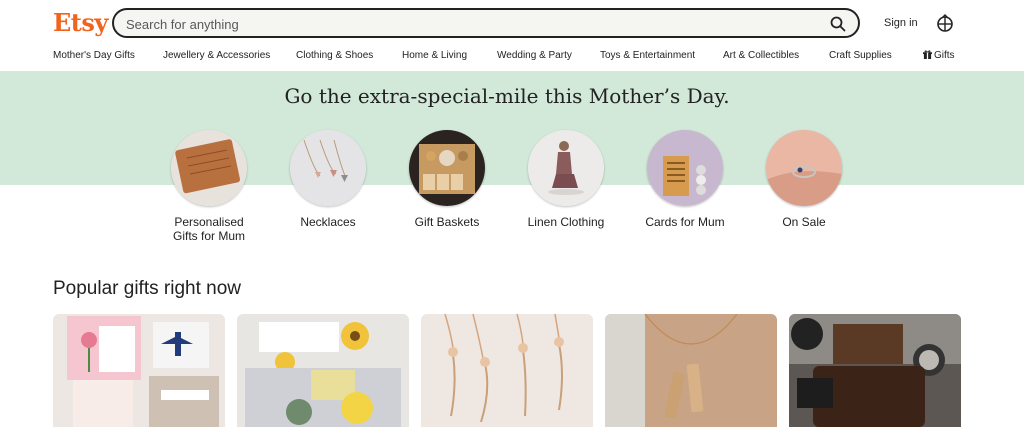  I want to click on category-label-line1: Personalised, so click(209, 222).